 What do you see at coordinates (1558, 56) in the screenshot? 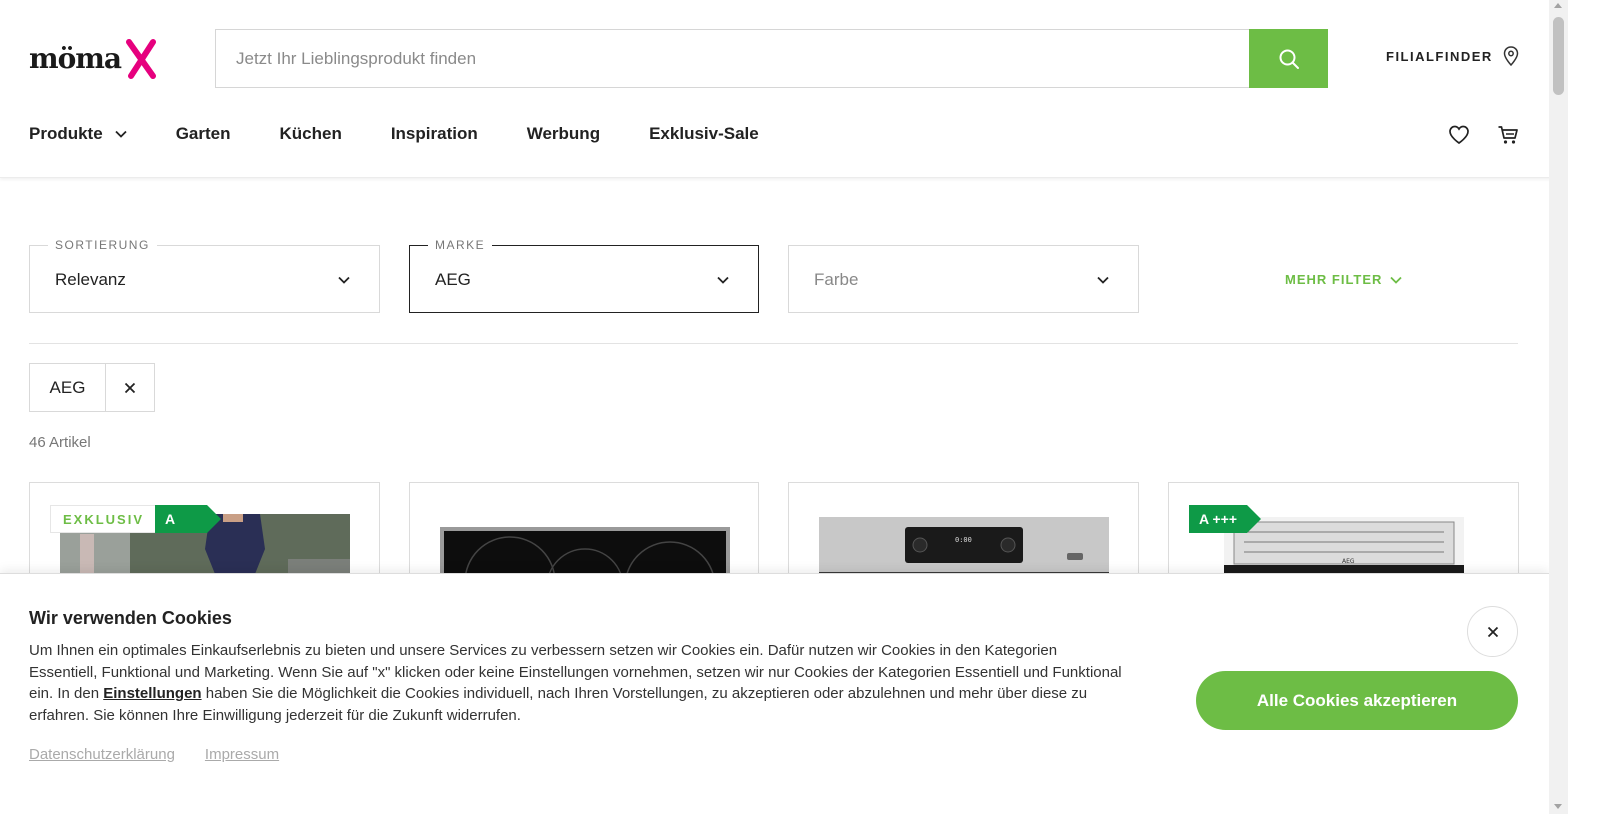
I see `scroll-thumb` at bounding box center [1558, 56].